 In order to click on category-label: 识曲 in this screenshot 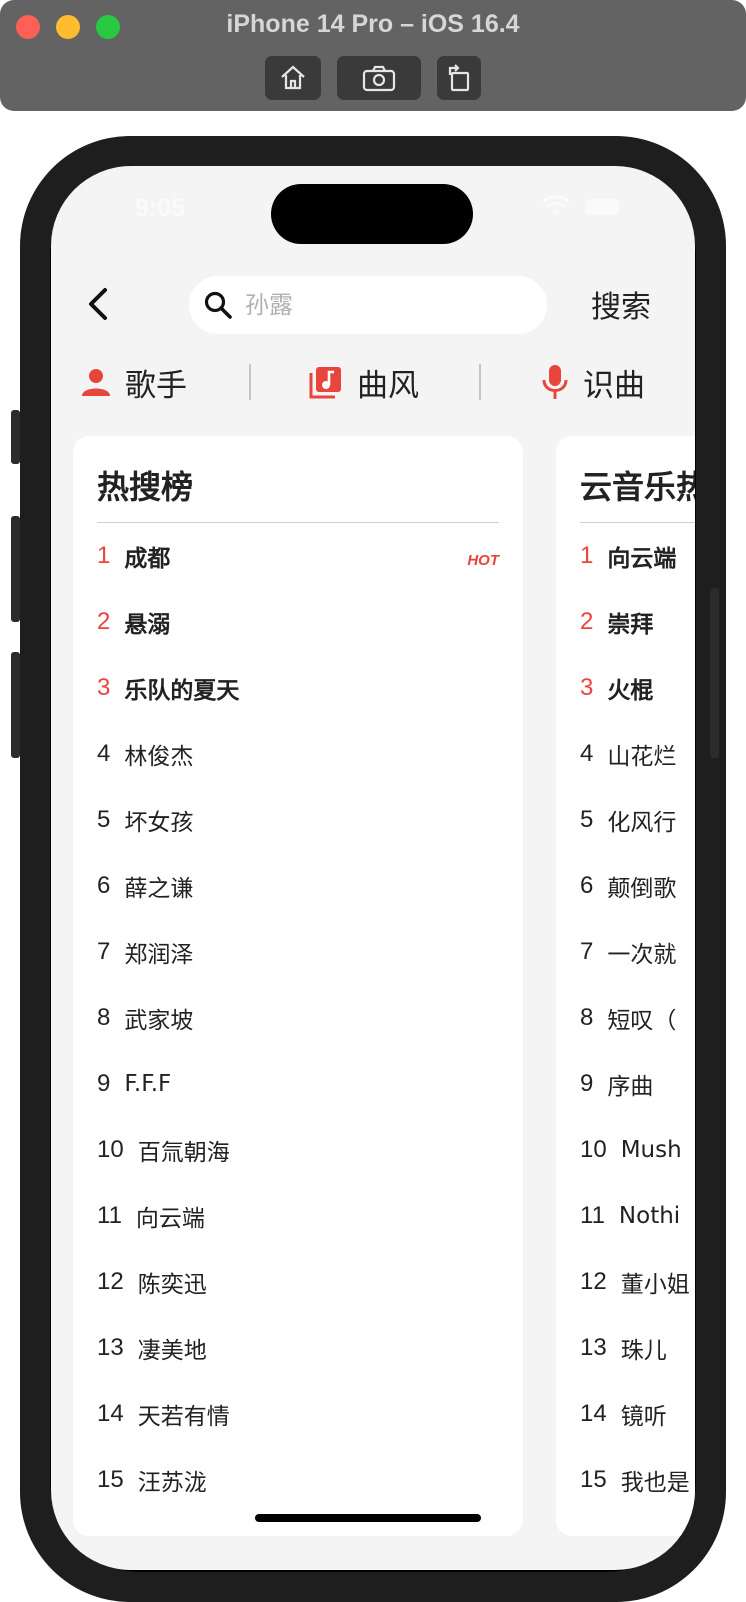, I will do `click(614, 385)`.